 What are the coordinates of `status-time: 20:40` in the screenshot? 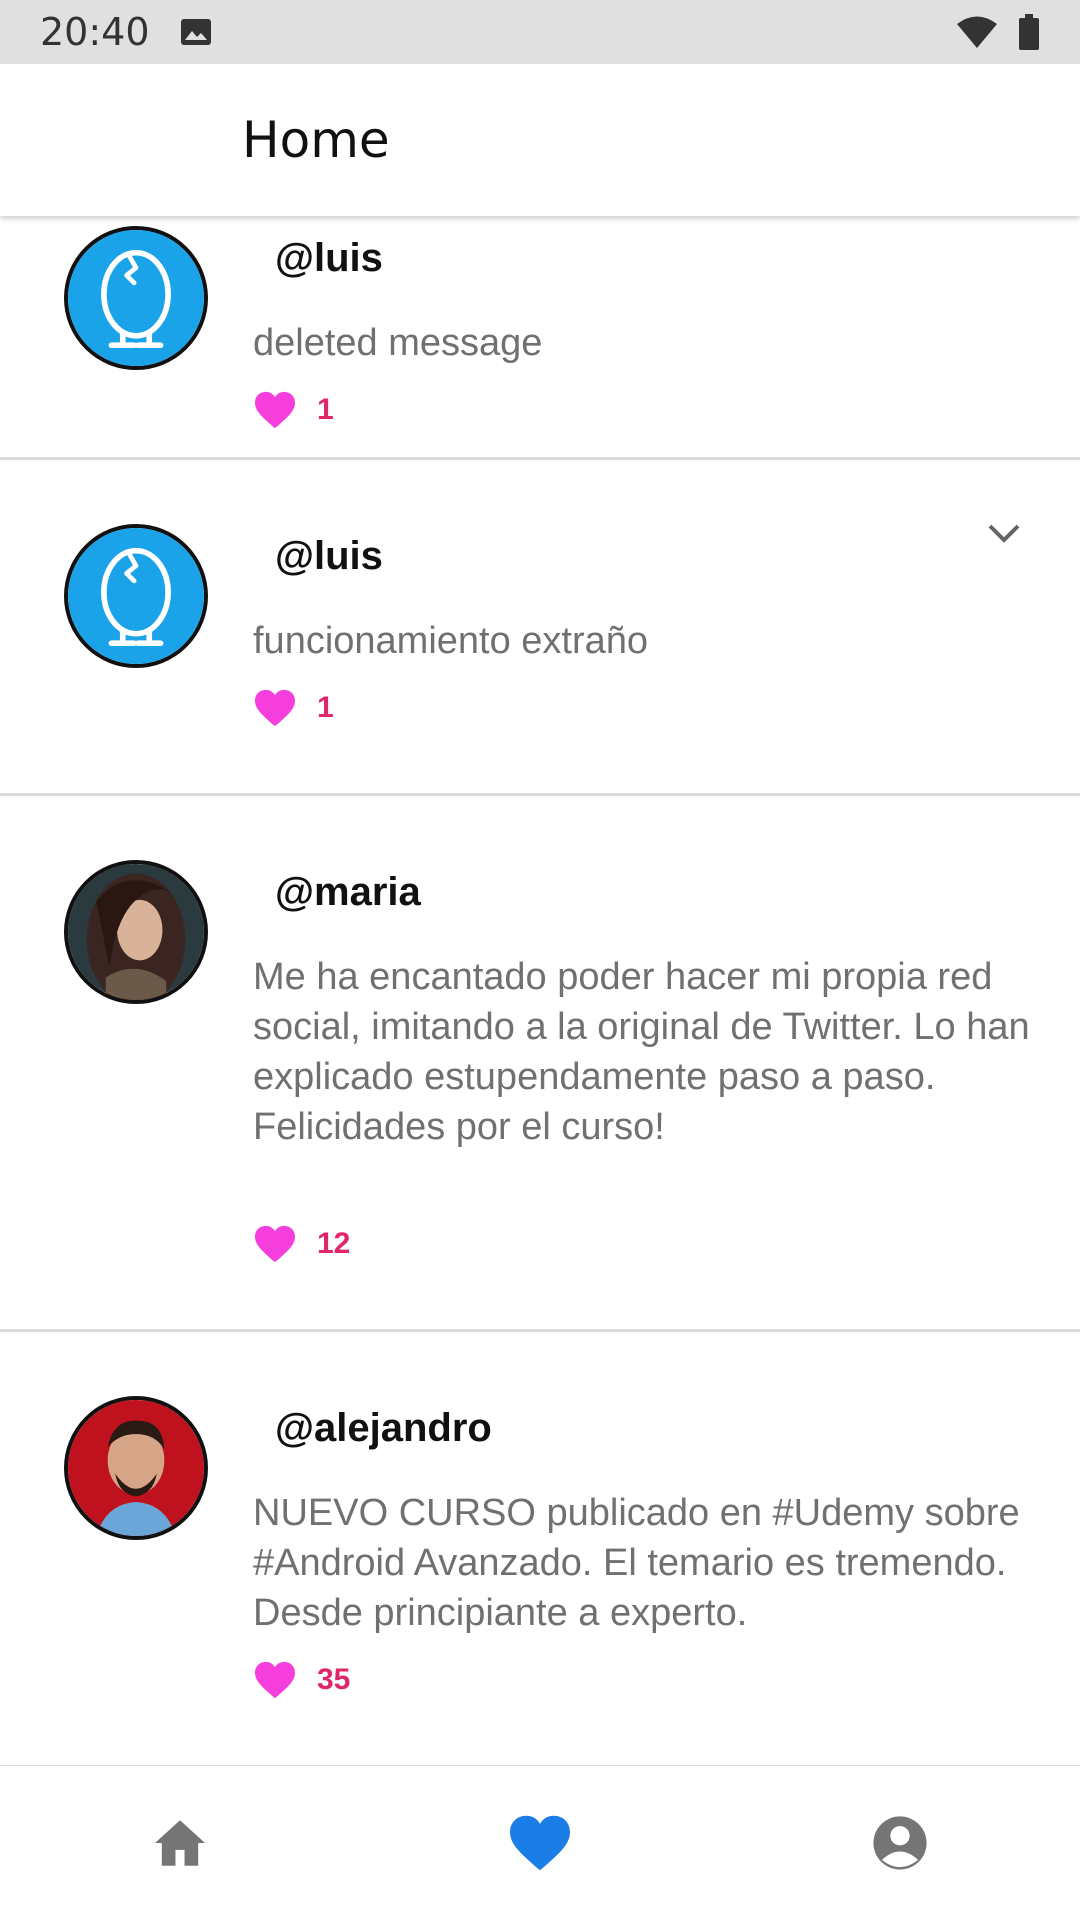 It's located at (95, 32).